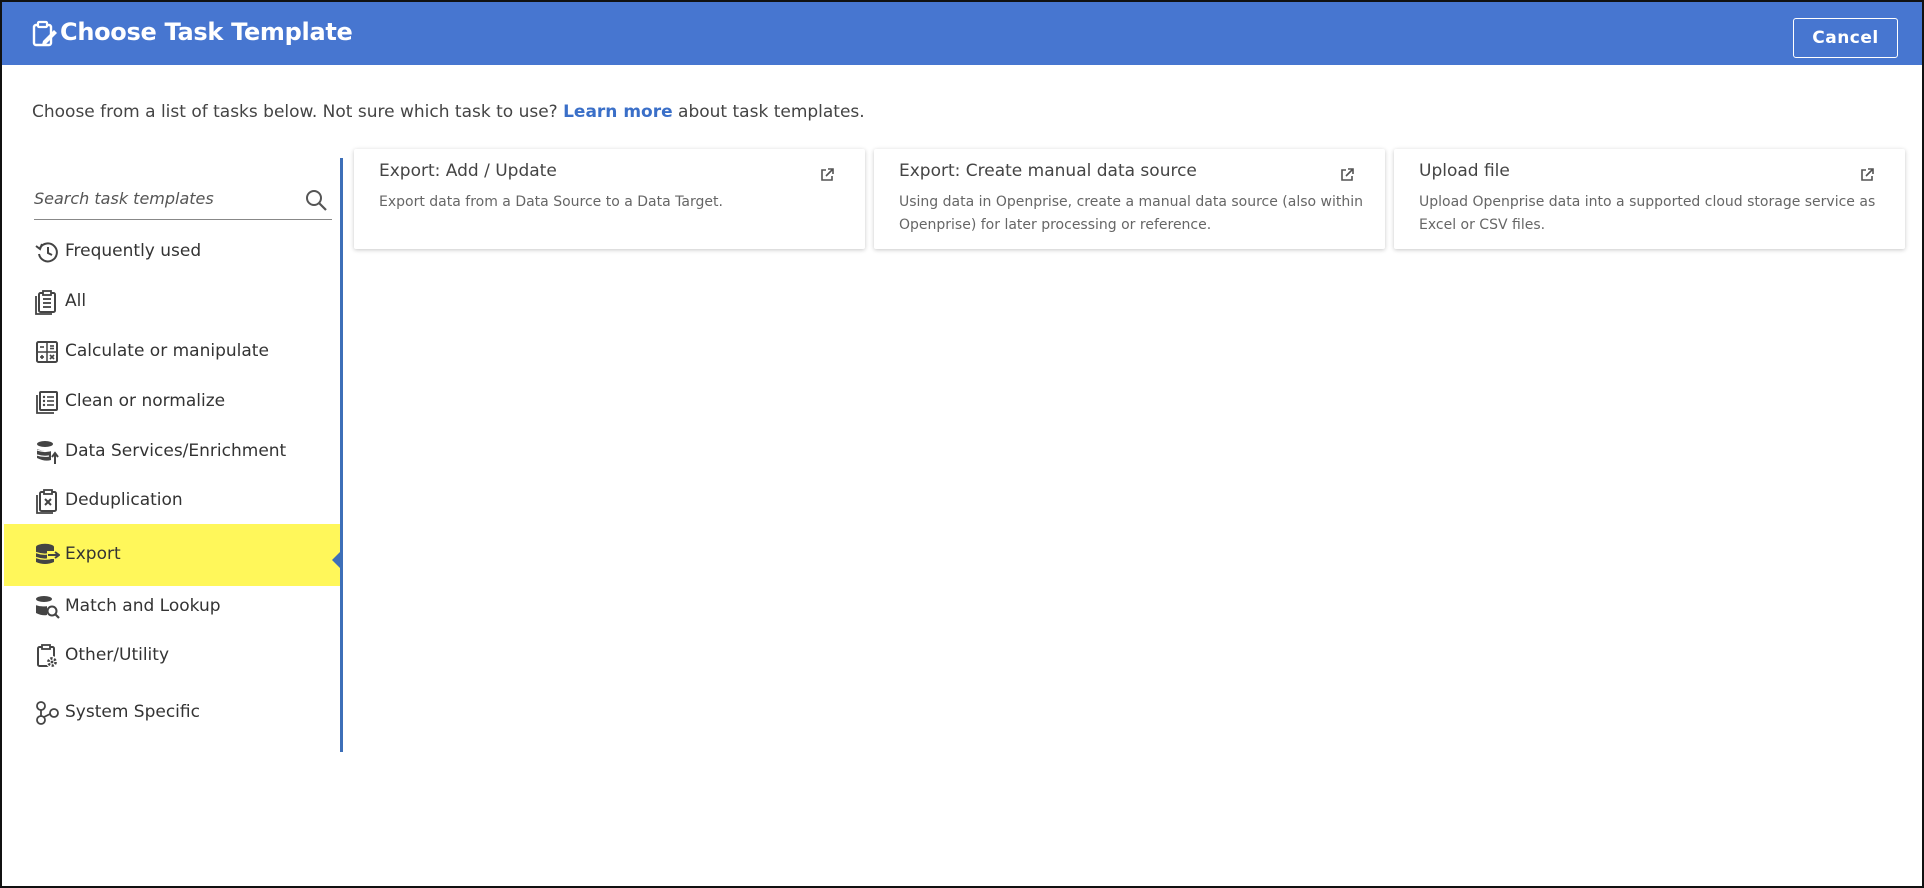 Image resolution: width=1924 pixels, height=888 pixels. What do you see at coordinates (47, 656) in the screenshot?
I see `clipboard-gear-icon` at bounding box center [47, 656].